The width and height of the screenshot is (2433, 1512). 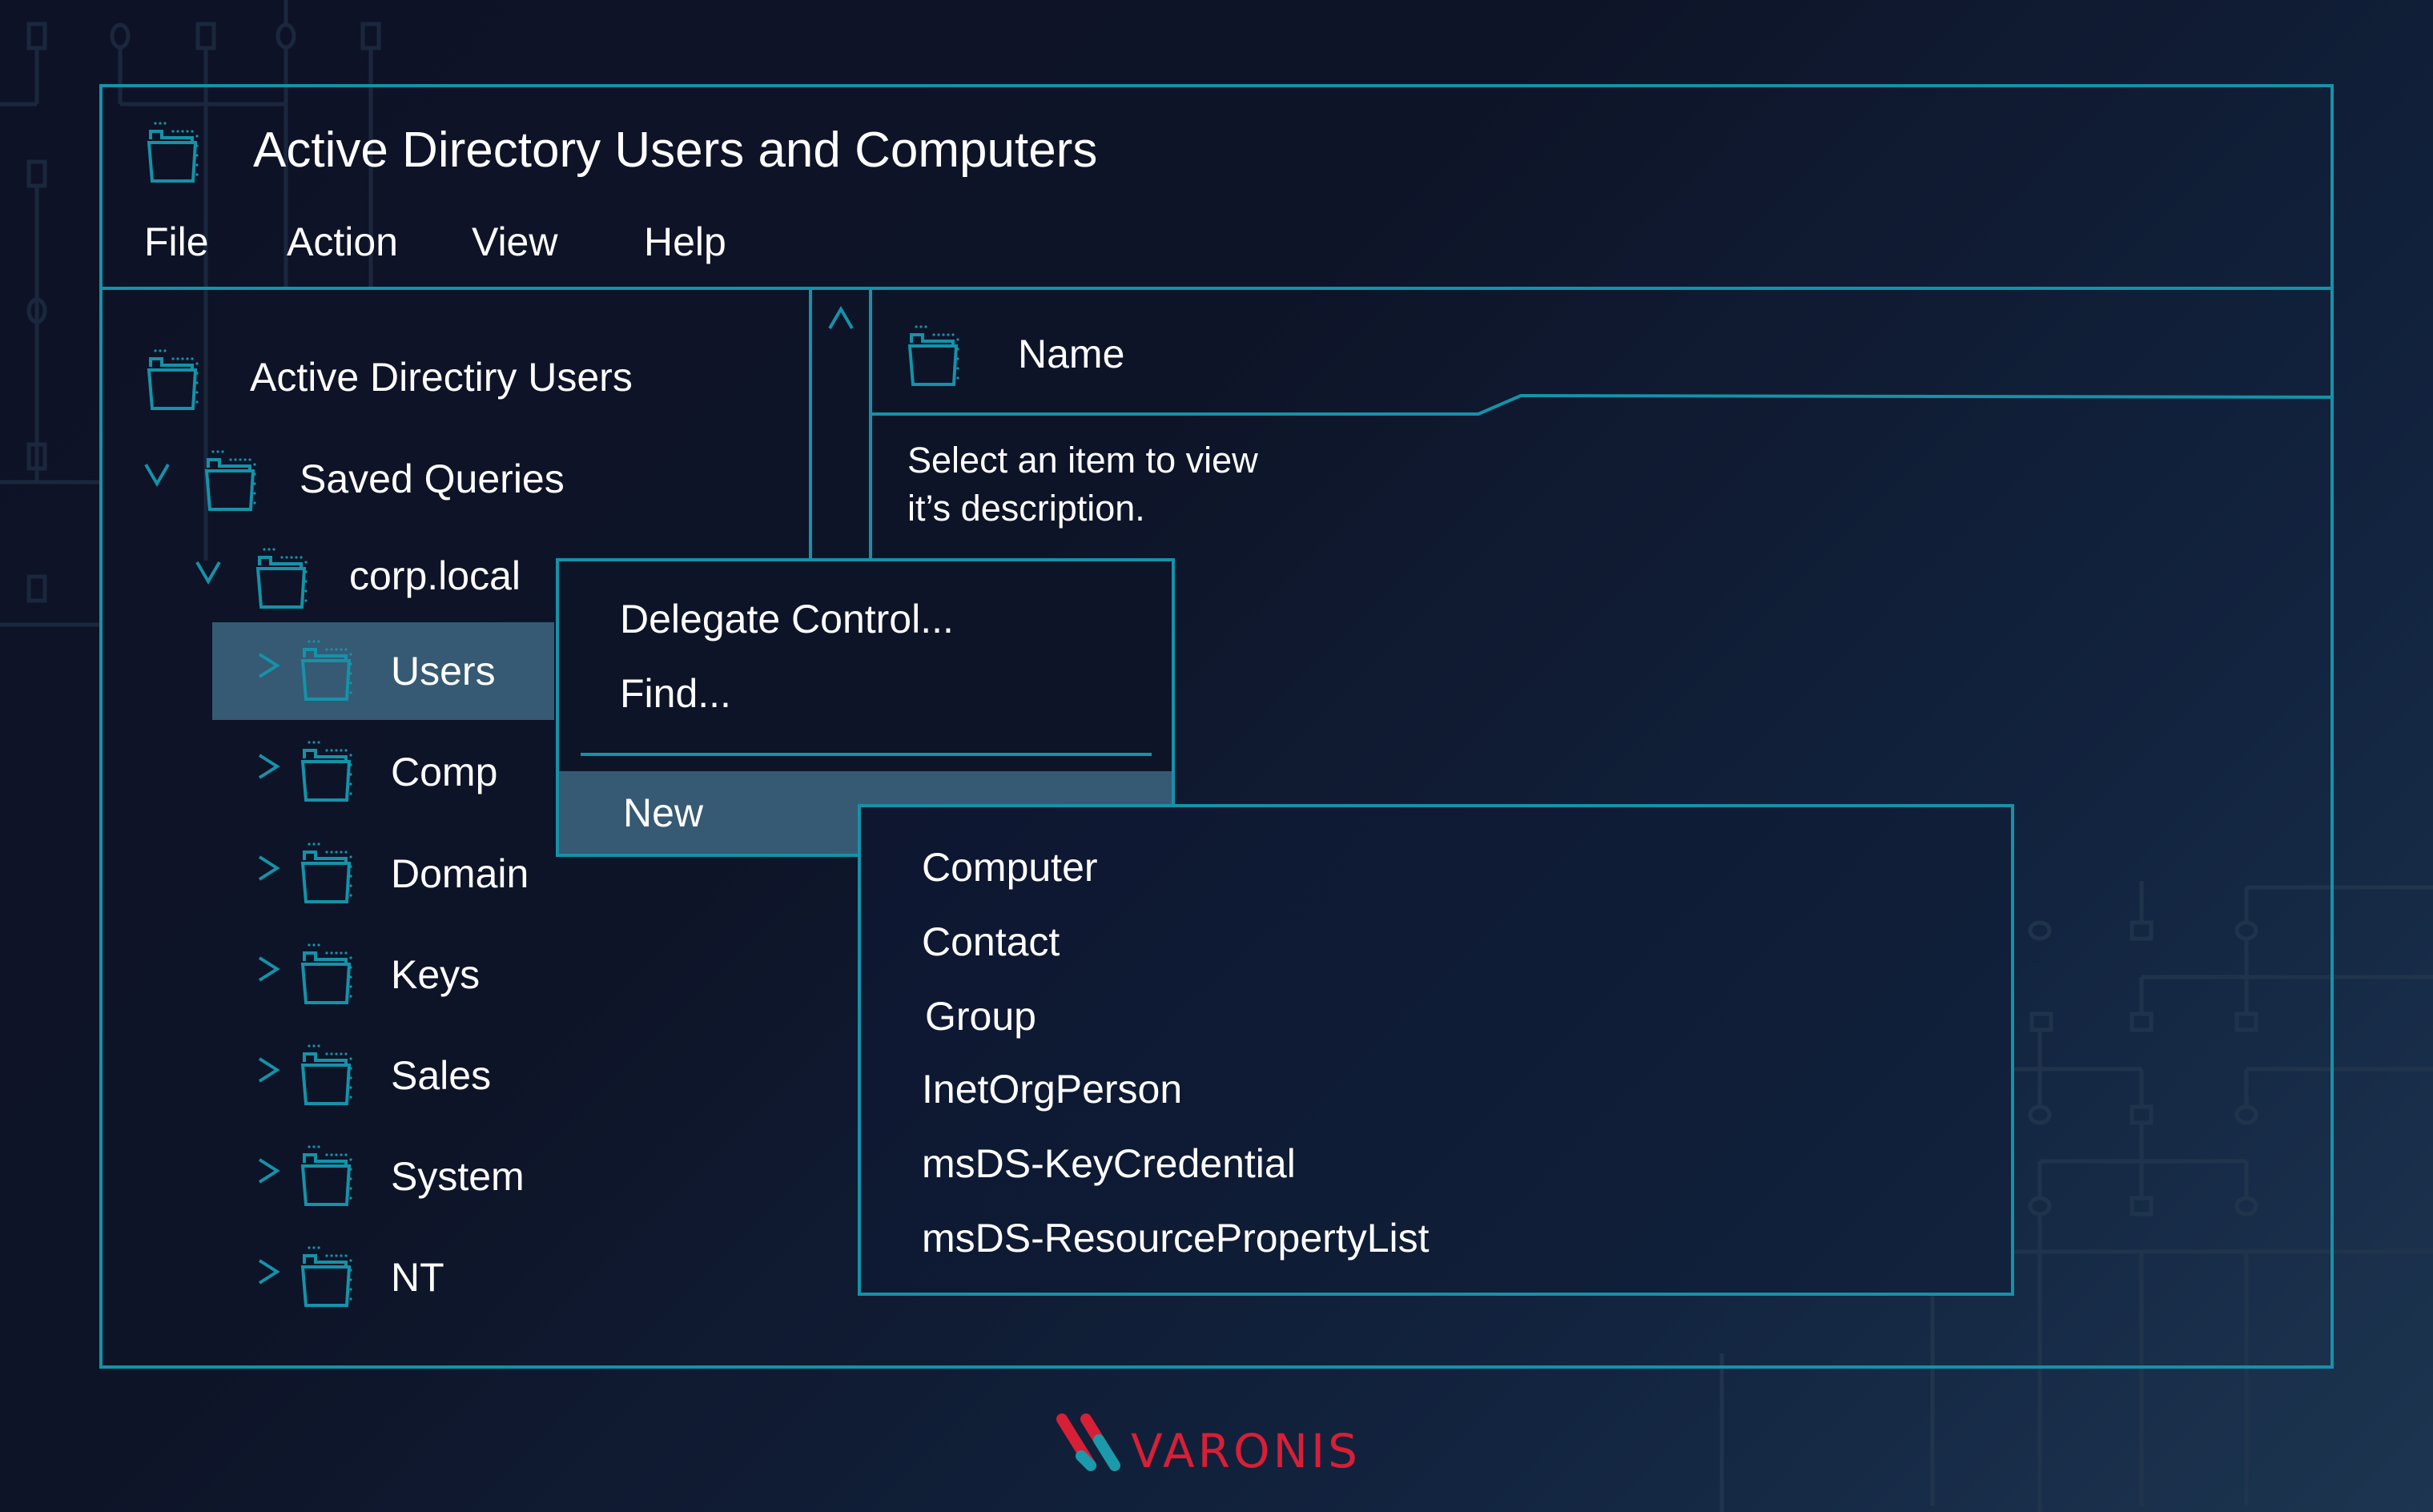 I want to click on tree-item-label: NT, so click(x=418, y=1277).